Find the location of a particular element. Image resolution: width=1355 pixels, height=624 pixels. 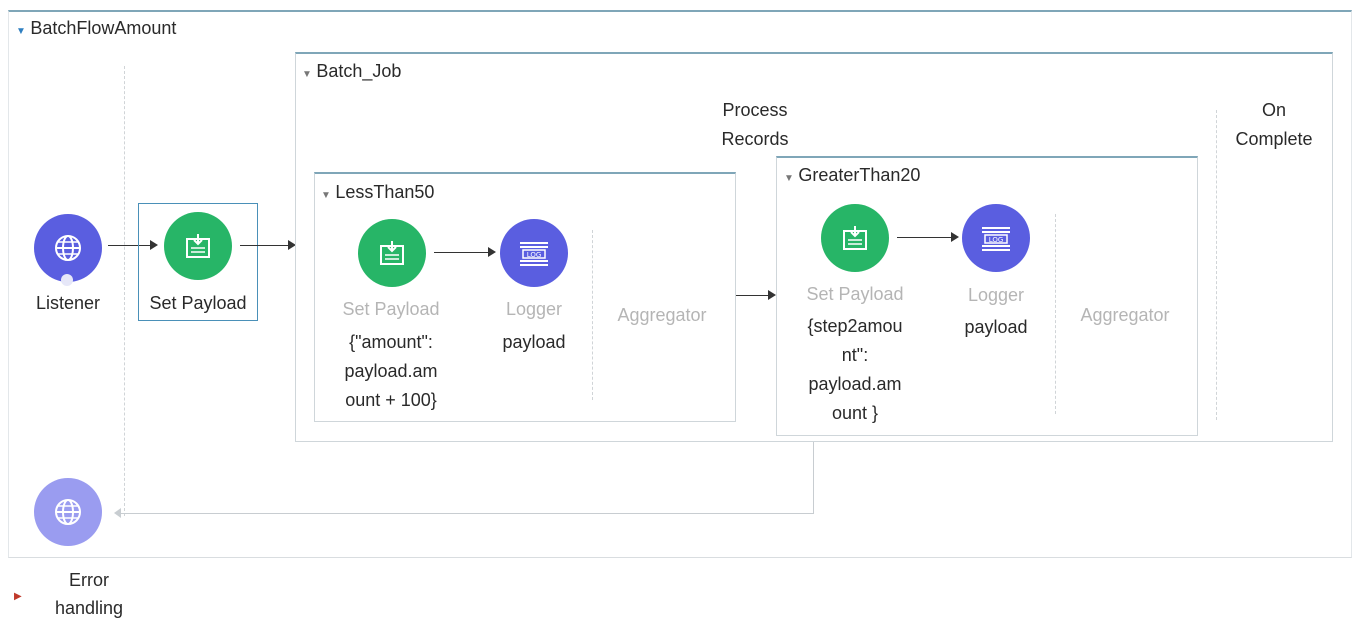

flow-header: ▼ BatchFlowAmount is located at coordinates (96, 28).